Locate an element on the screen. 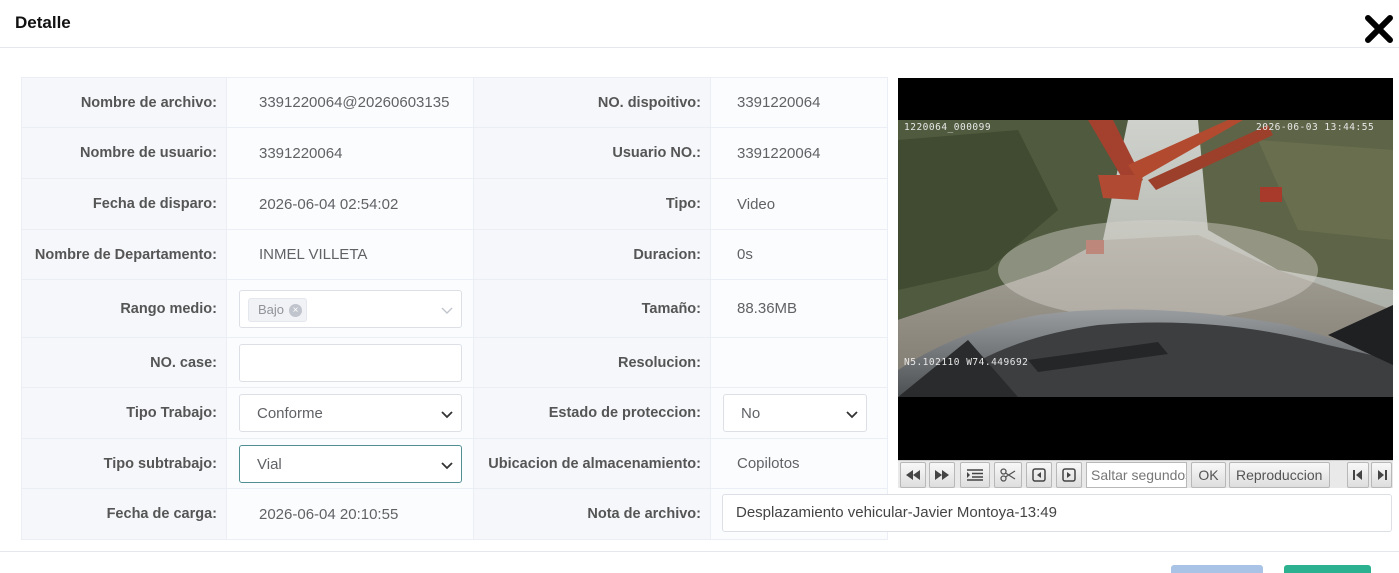  osd-gps: N5.102110 W74.449692 is located at coordinates (966, 362).